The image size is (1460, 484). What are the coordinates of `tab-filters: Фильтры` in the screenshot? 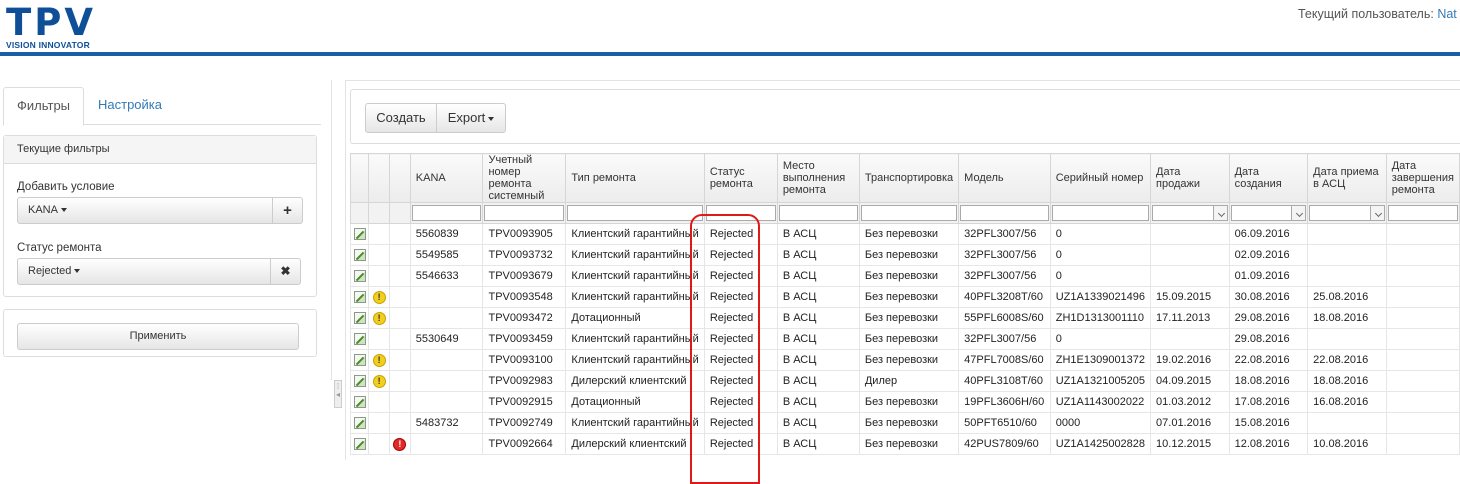 It's located at (44, 106).